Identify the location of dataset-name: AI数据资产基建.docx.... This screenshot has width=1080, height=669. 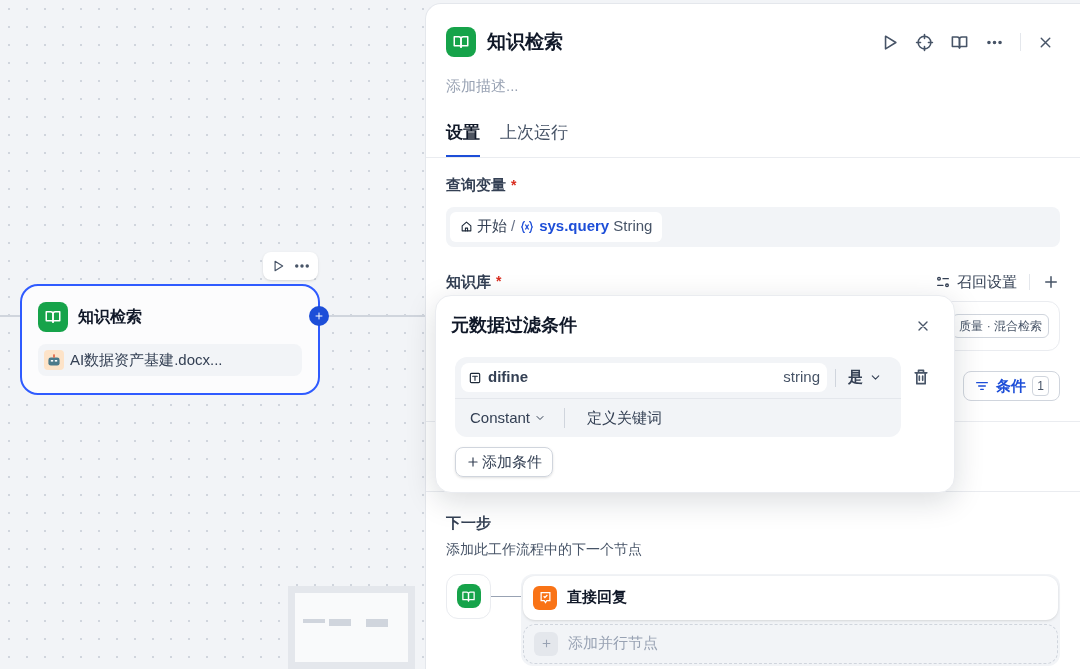
(146, 359).